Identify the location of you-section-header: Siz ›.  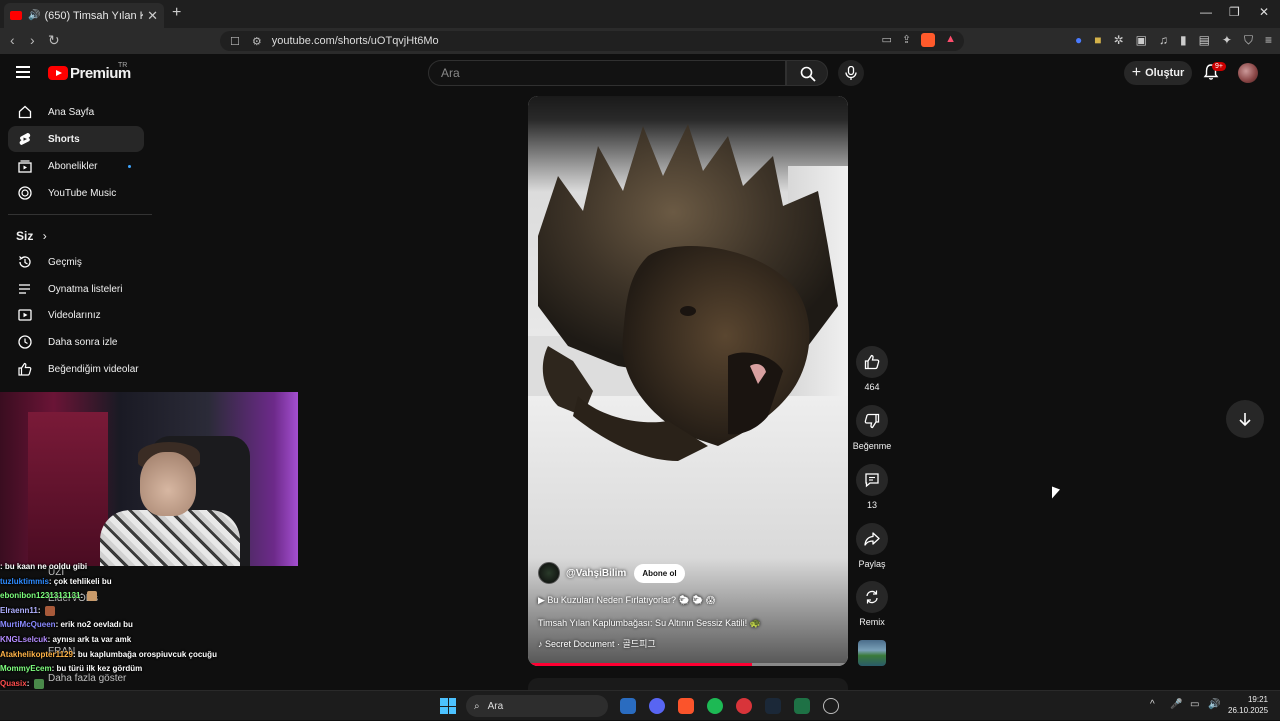
(31, 236).